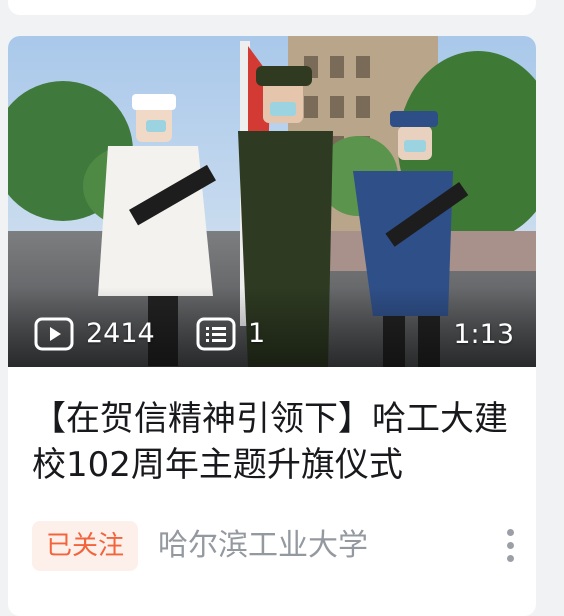 This screenshot has height=616, width=564. I want to click on more-vertical-icon, so click(510, 545).